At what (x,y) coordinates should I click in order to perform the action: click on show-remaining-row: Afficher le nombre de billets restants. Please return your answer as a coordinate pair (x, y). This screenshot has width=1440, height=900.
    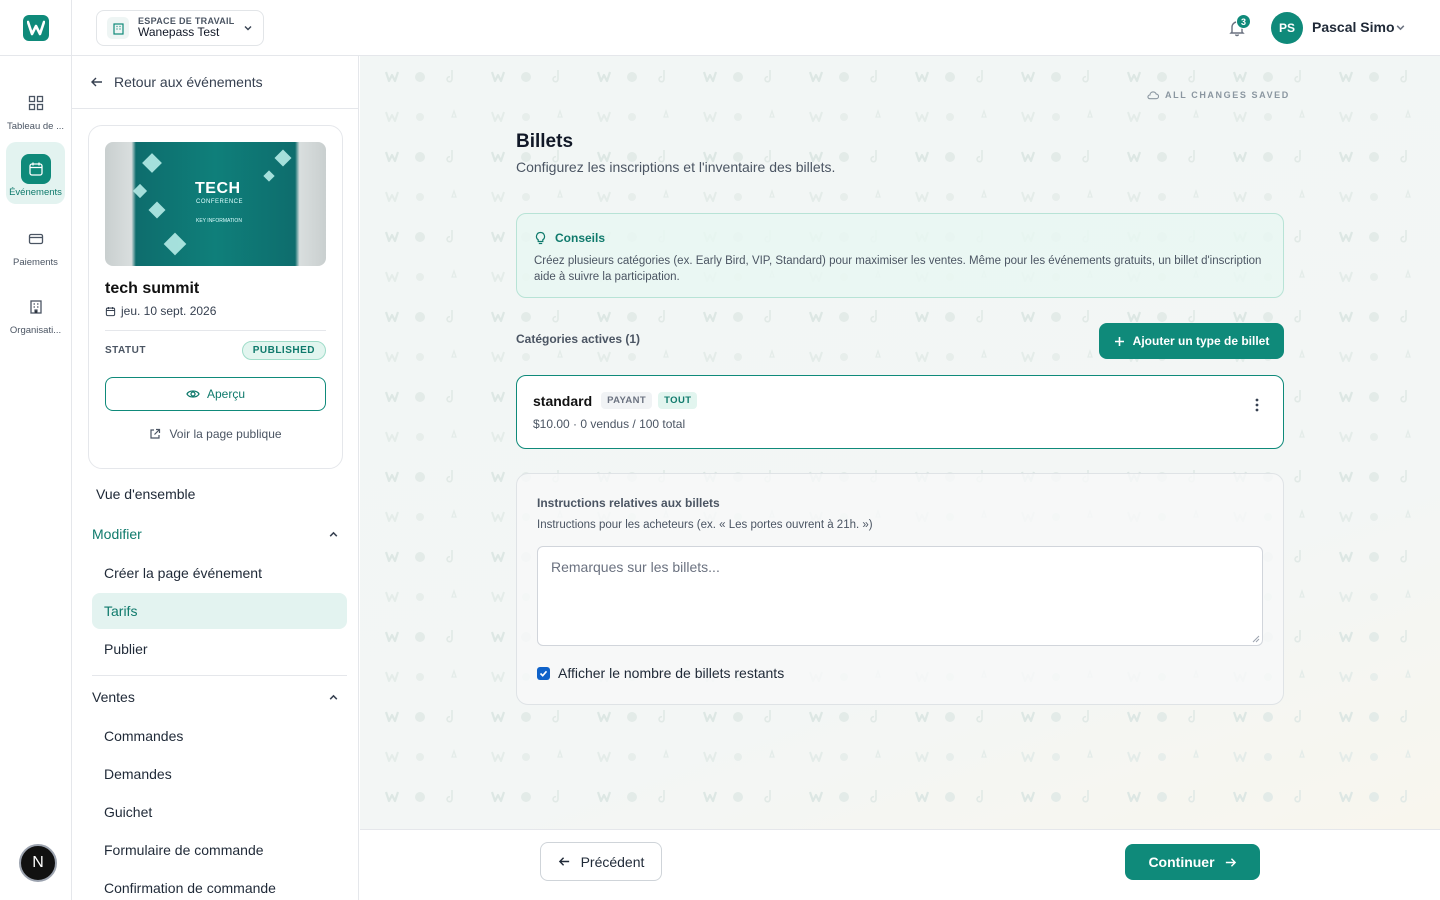
    Looking at the image, I should click on (900, 673).